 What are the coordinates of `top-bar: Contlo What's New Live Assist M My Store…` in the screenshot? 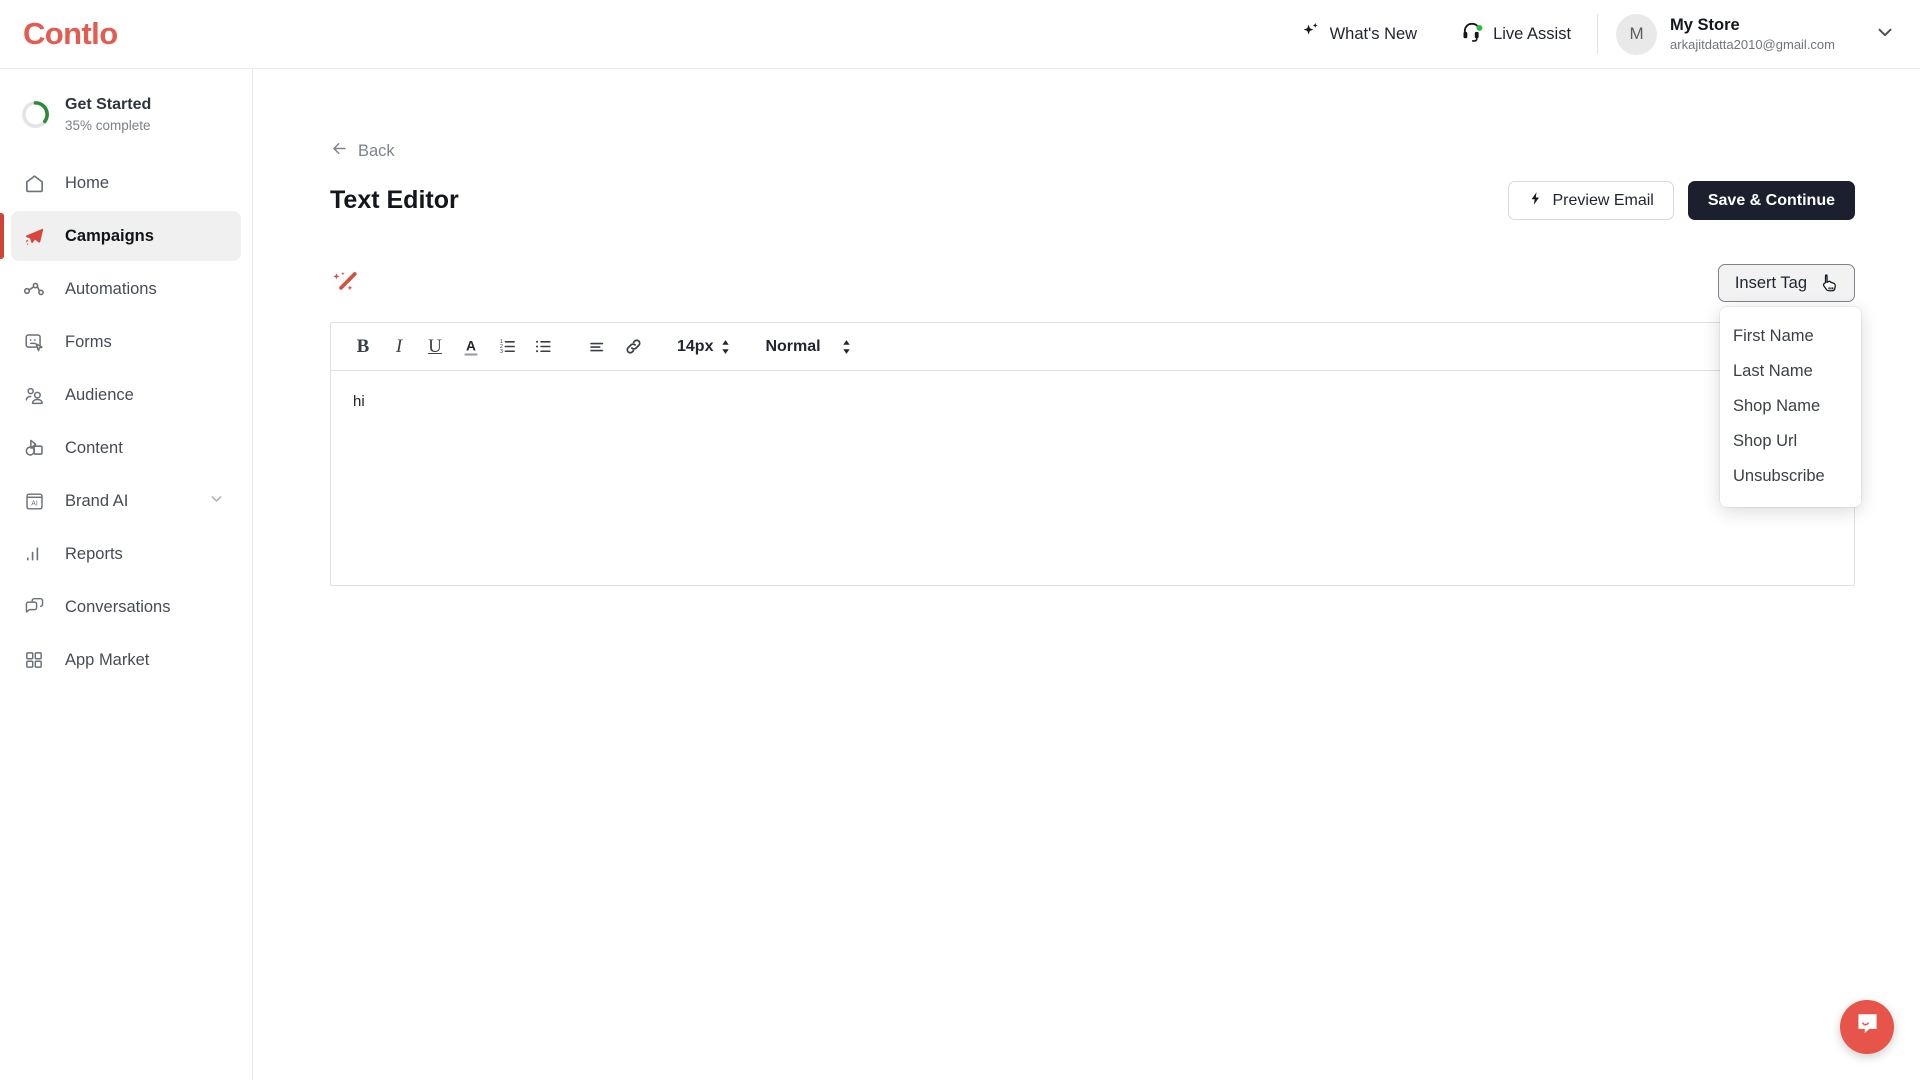 It's located at (960, 34).